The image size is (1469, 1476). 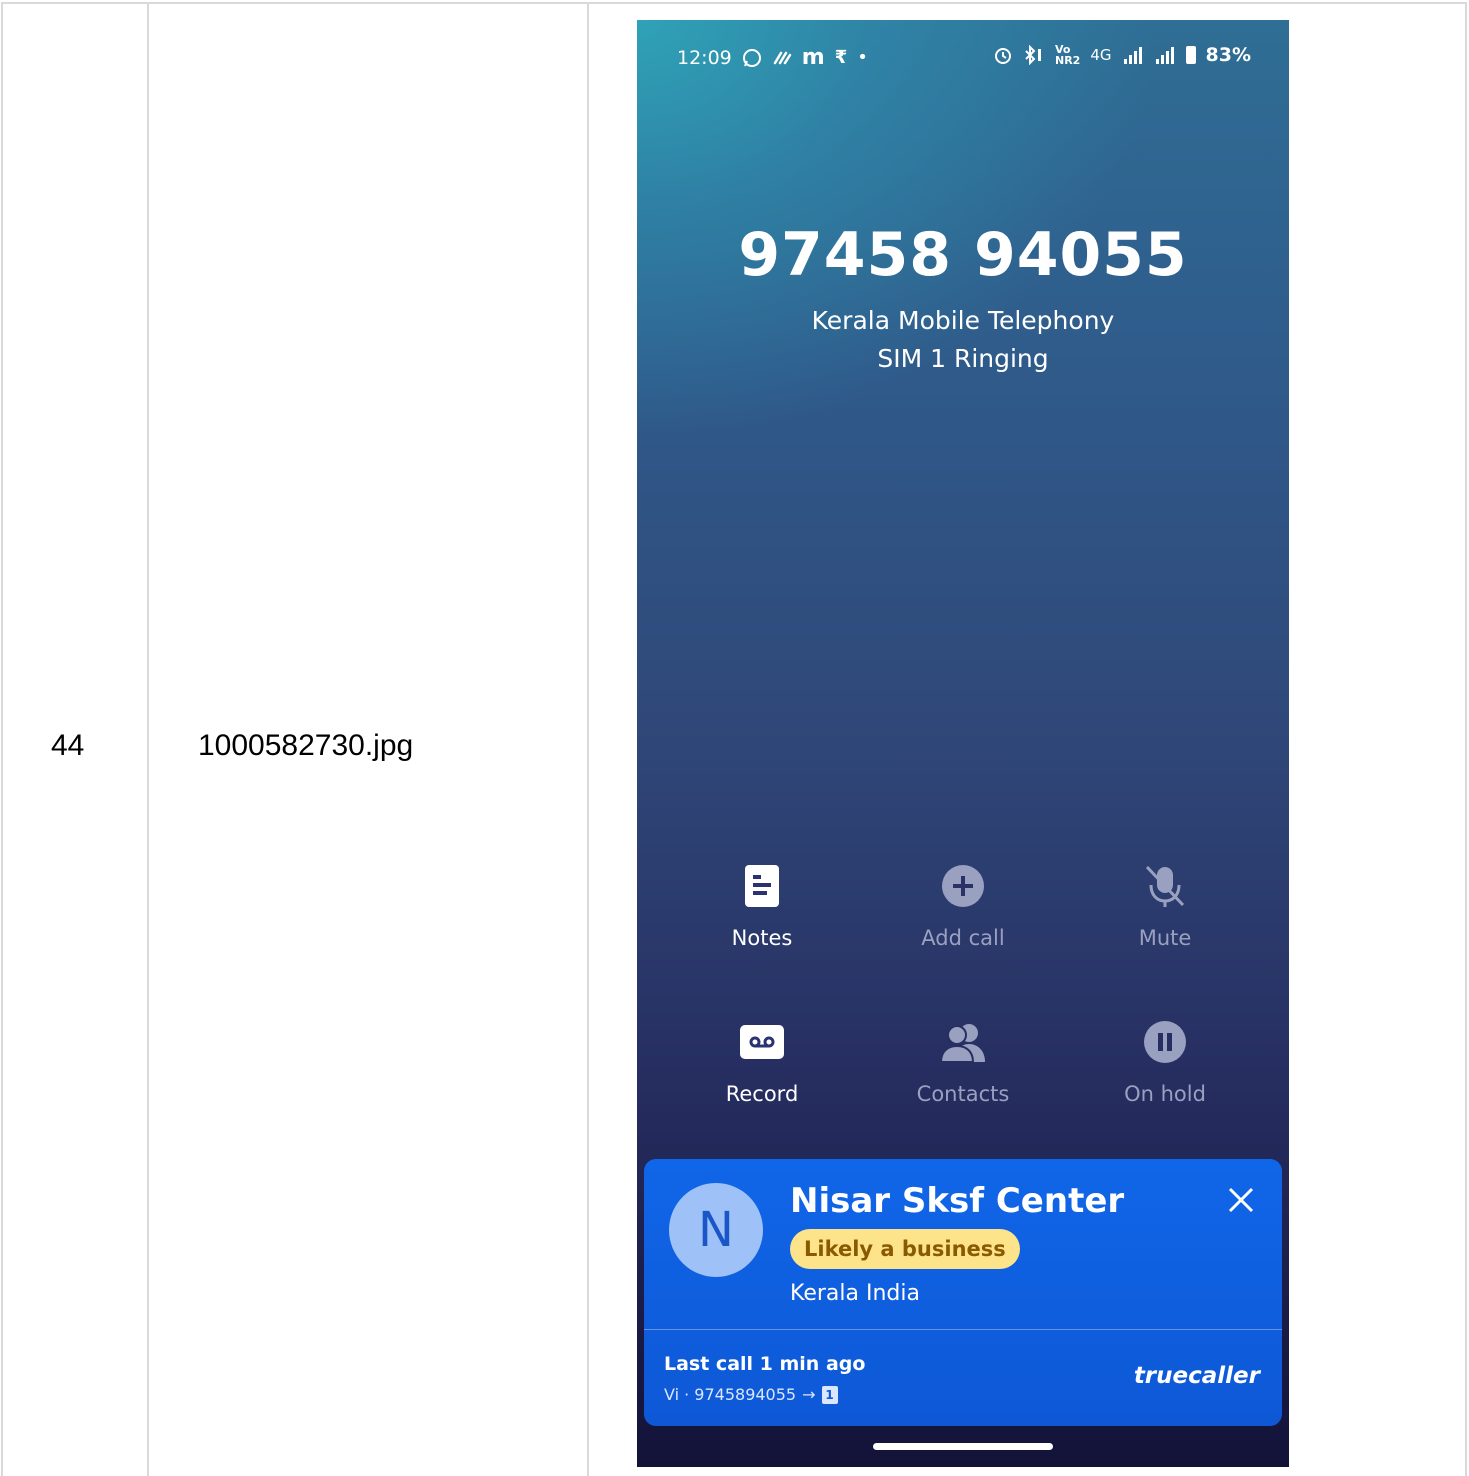 I want to click on battery-level: 83%, so click(x=1228, y=55).